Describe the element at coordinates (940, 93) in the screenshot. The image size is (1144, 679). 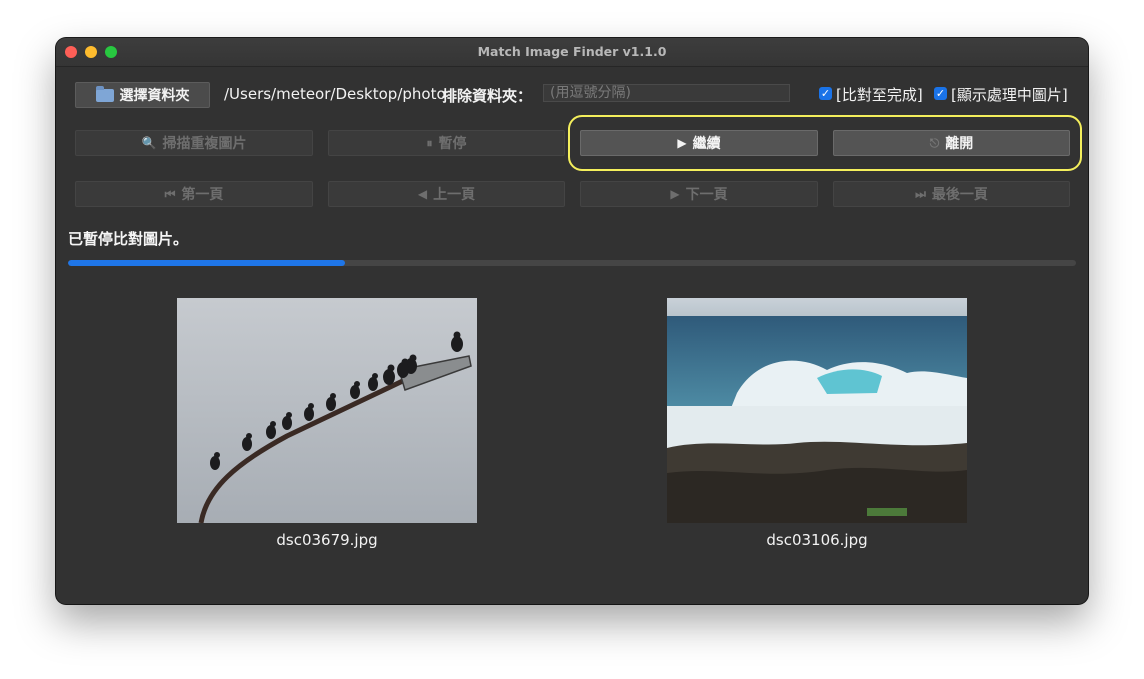
I see `show-processing-checkbox: ✓` at that location.